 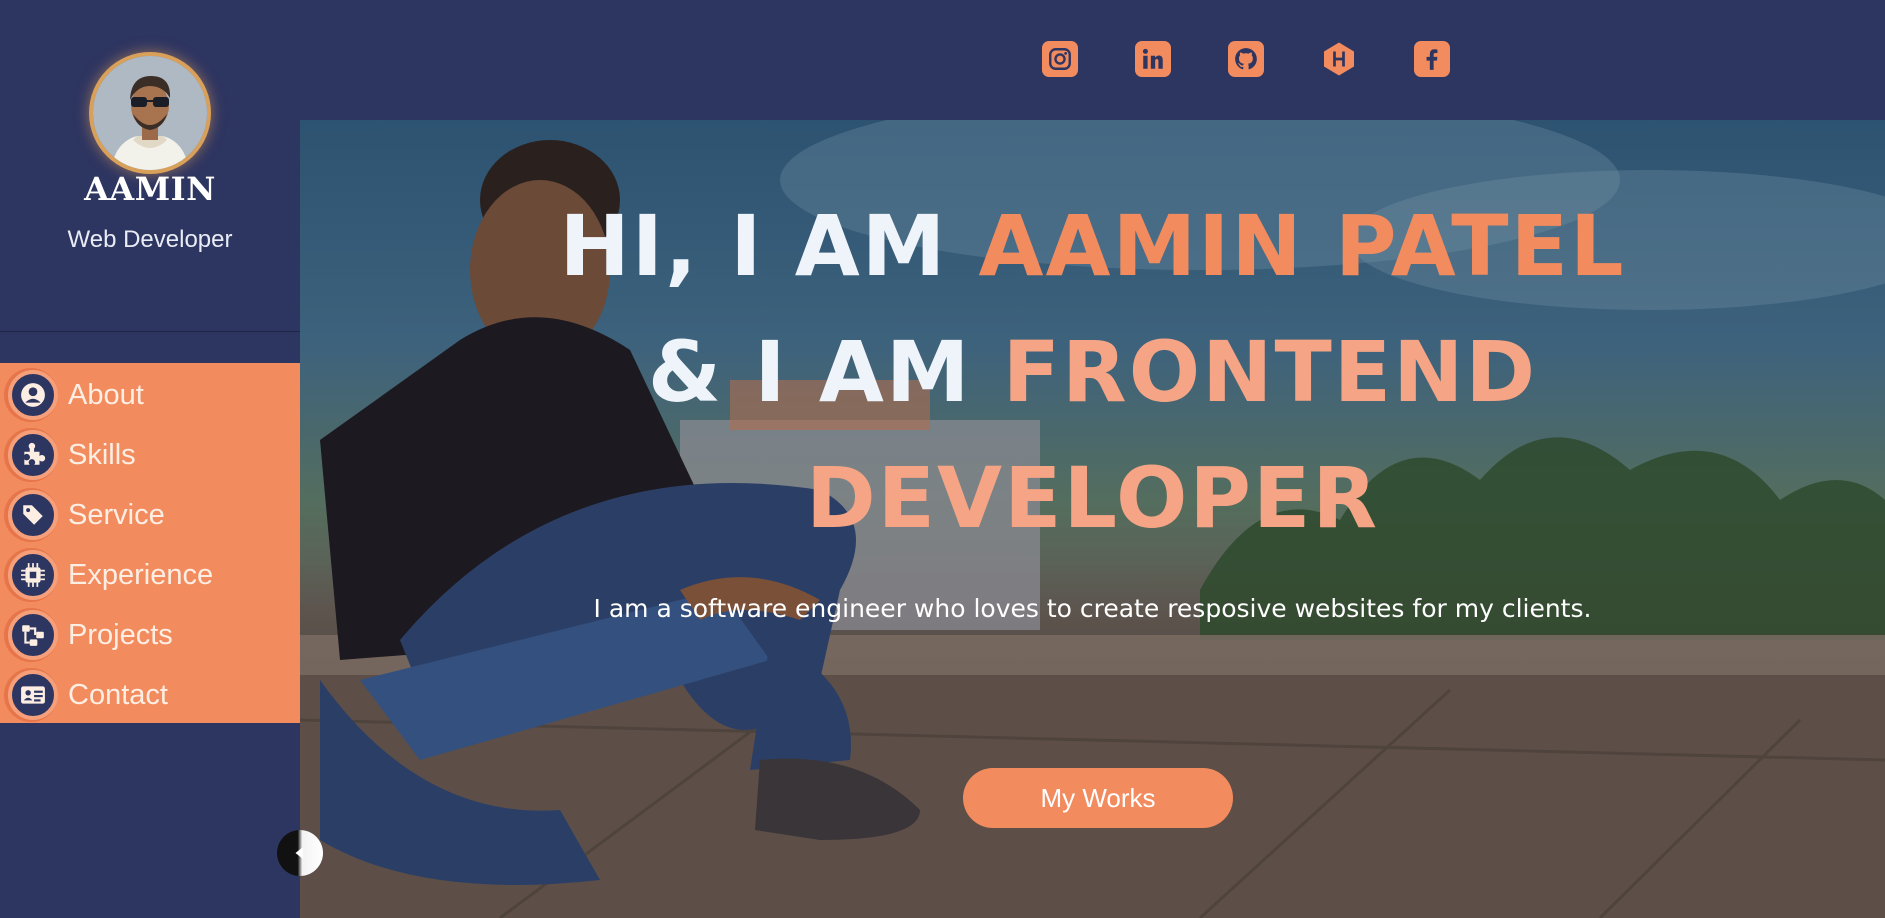 What do you see at coordinates (141, 574) in the screenshot?
I see `sidebar-item-label: Experience` at bounding box center [141, 574].